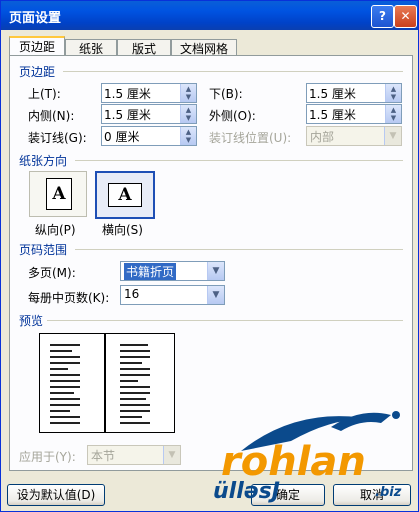  I want to click on gutter-position-value: 内部, so click(322, 137).